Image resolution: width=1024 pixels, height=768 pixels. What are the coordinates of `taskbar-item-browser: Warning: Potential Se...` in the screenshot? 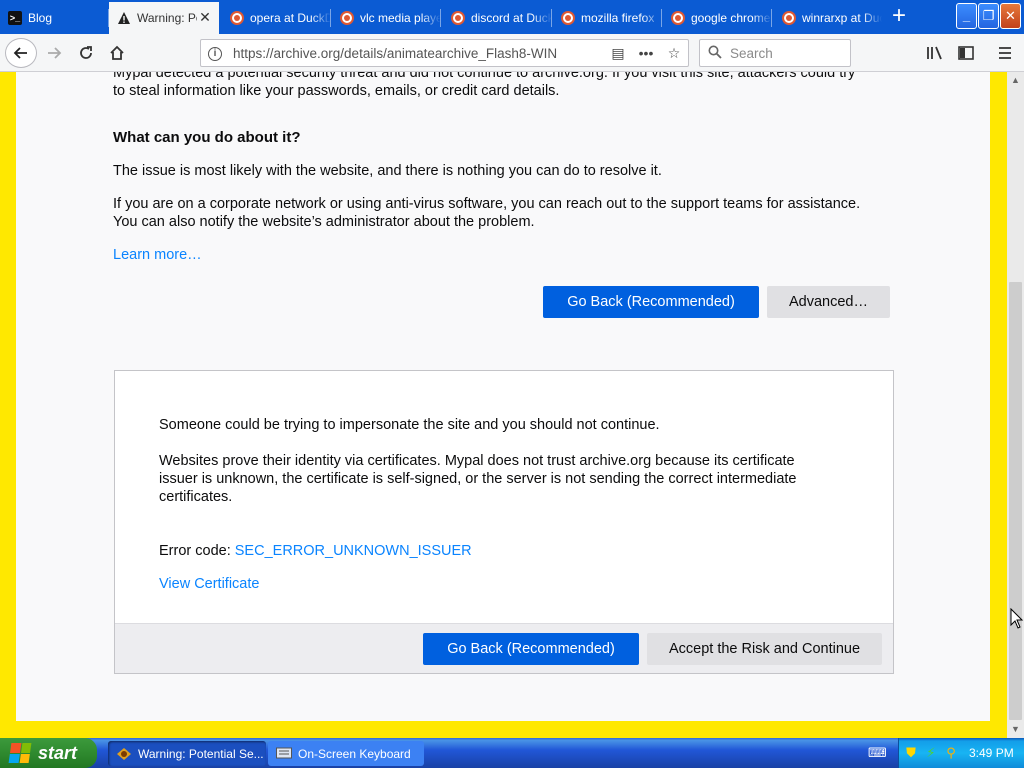 It's located at (187, 753).